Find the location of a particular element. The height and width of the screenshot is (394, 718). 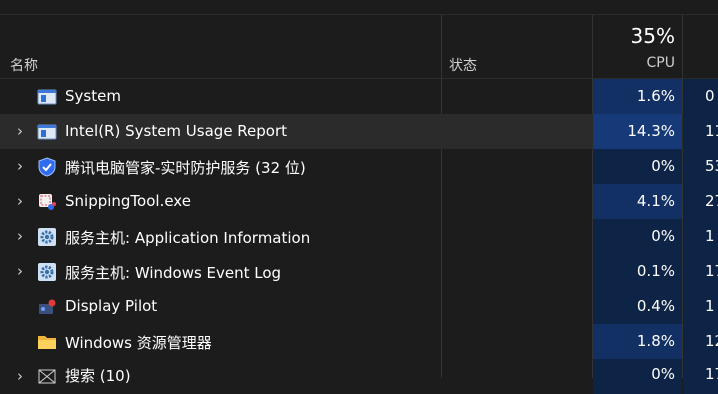

memory-value: 0 is located at coordinates (710, 96).